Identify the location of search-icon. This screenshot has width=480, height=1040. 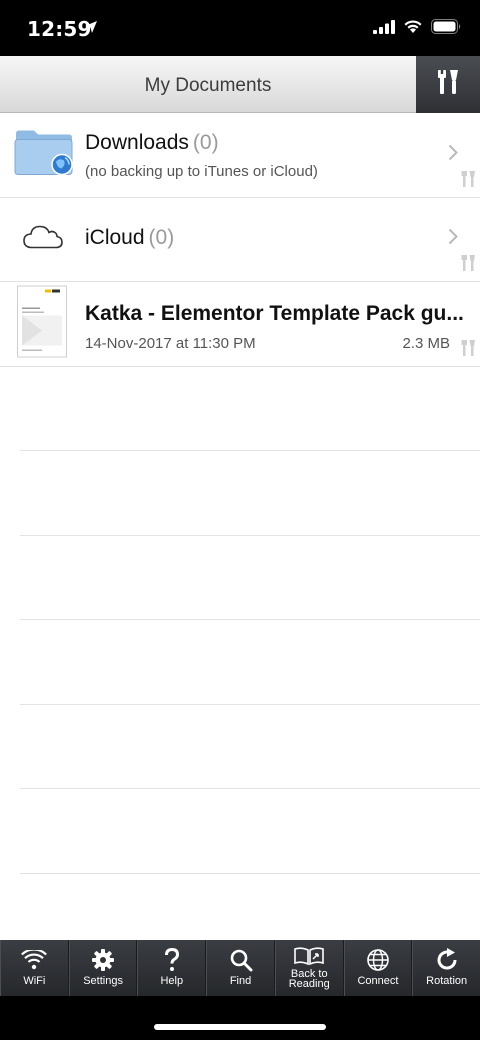
(241, 960).